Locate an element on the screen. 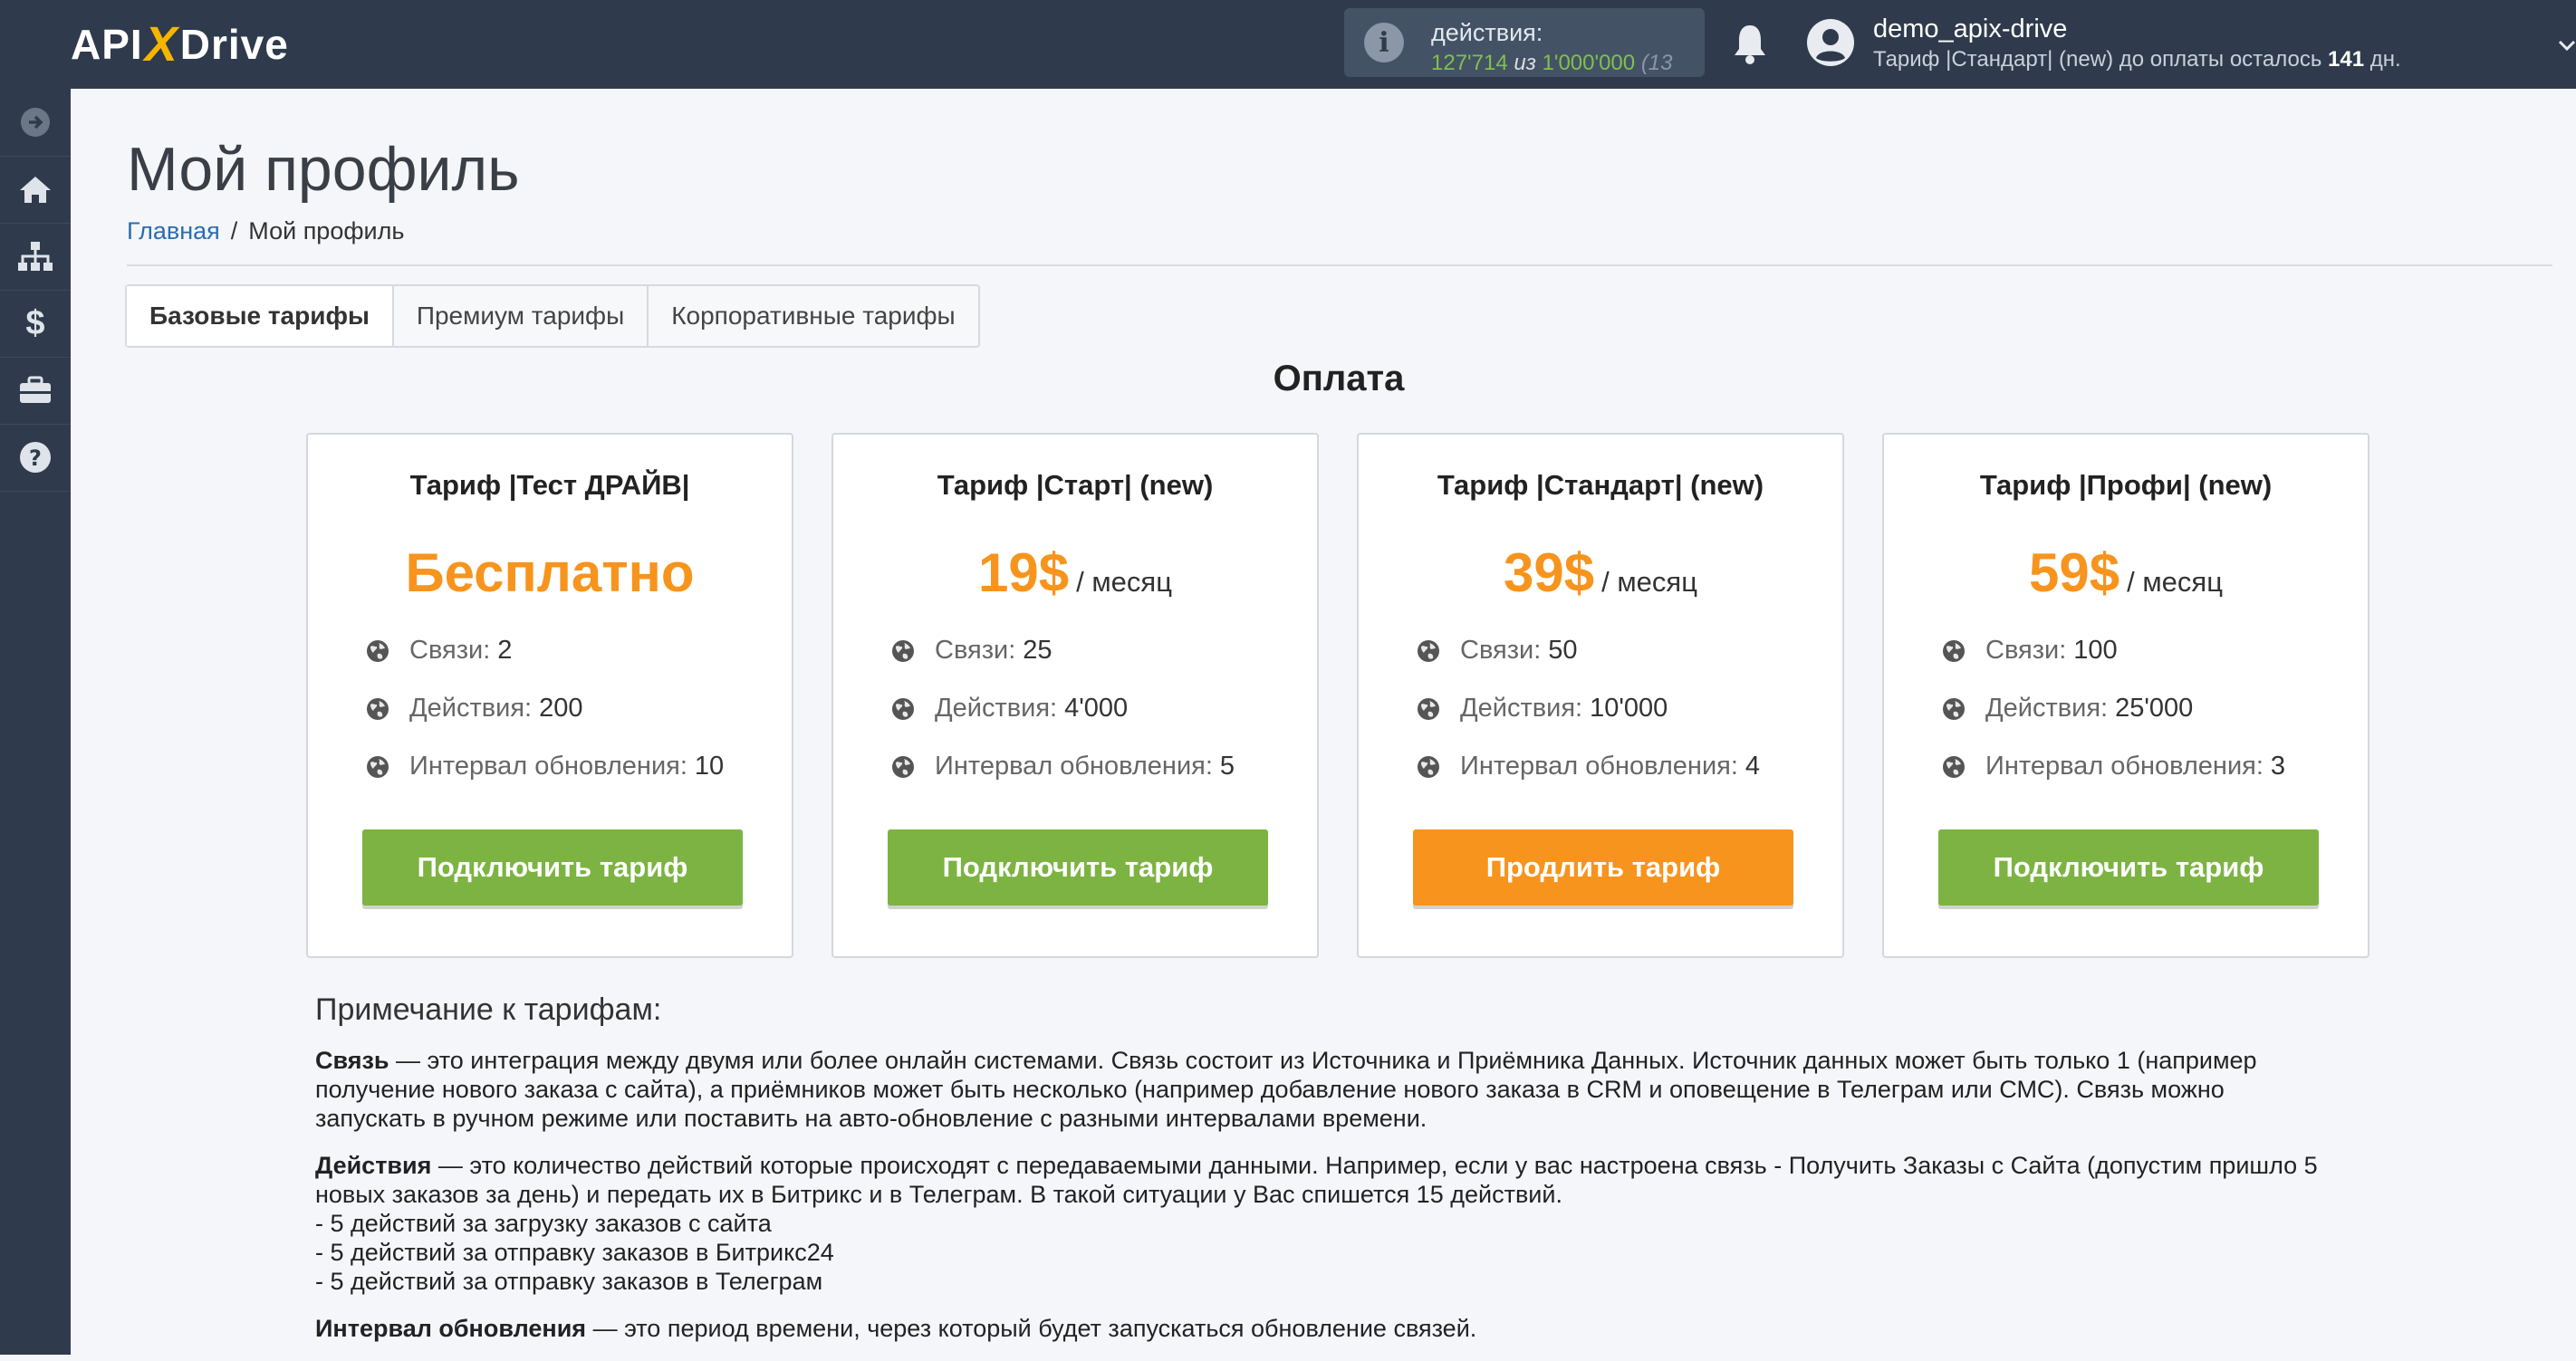 This screenshot has height=1361, width=2576. actions-used: 127'714 is located at coordinates (1469, 63).